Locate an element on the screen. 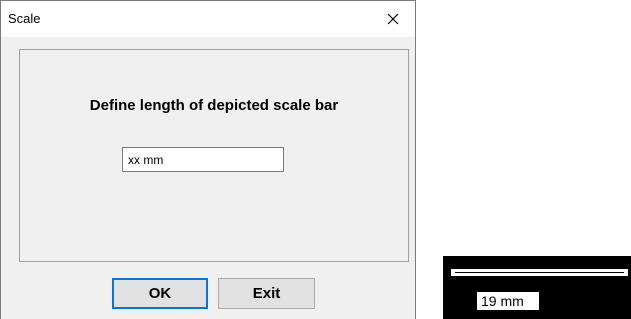  window-title: Scale is located at coordinates (24, 18).